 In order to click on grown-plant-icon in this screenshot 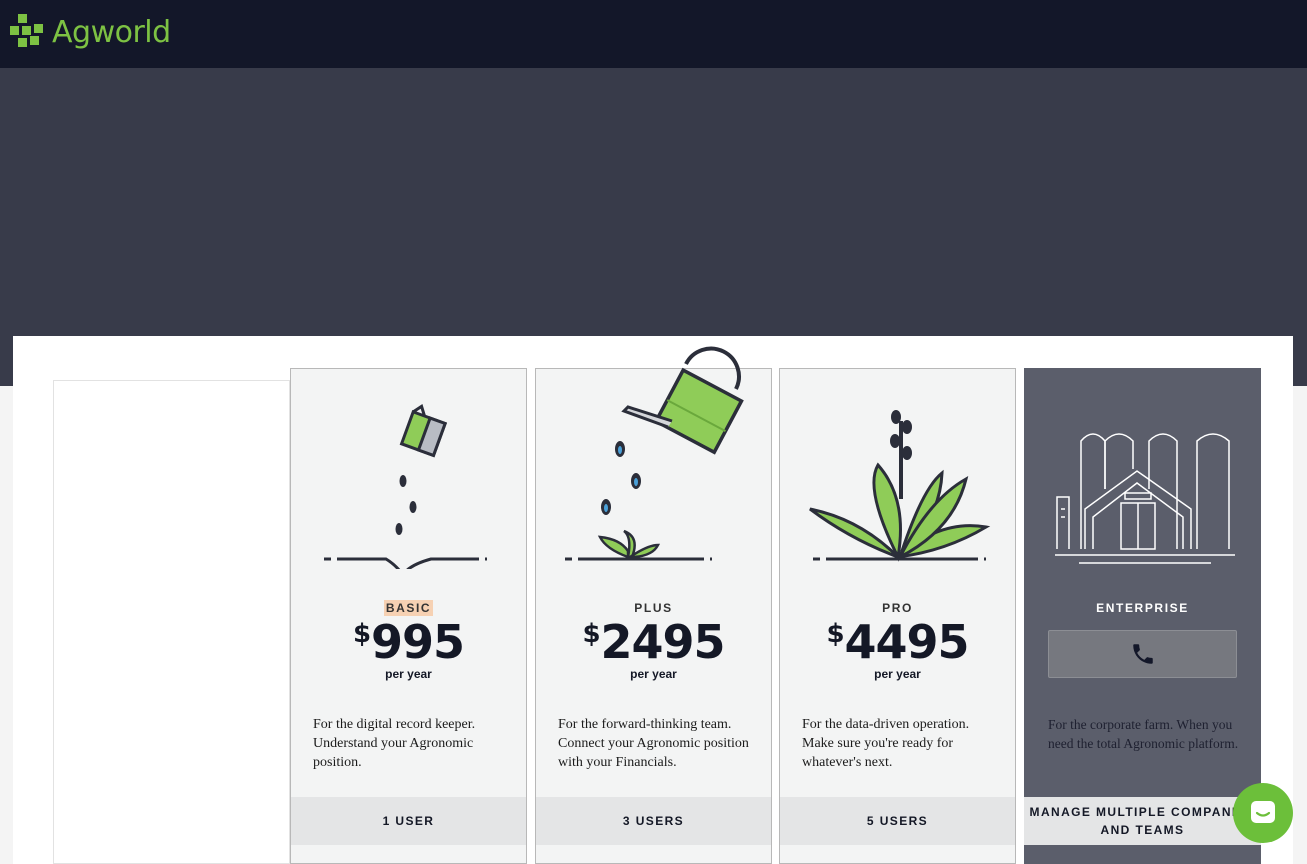, I will do `click(900, 486)`.